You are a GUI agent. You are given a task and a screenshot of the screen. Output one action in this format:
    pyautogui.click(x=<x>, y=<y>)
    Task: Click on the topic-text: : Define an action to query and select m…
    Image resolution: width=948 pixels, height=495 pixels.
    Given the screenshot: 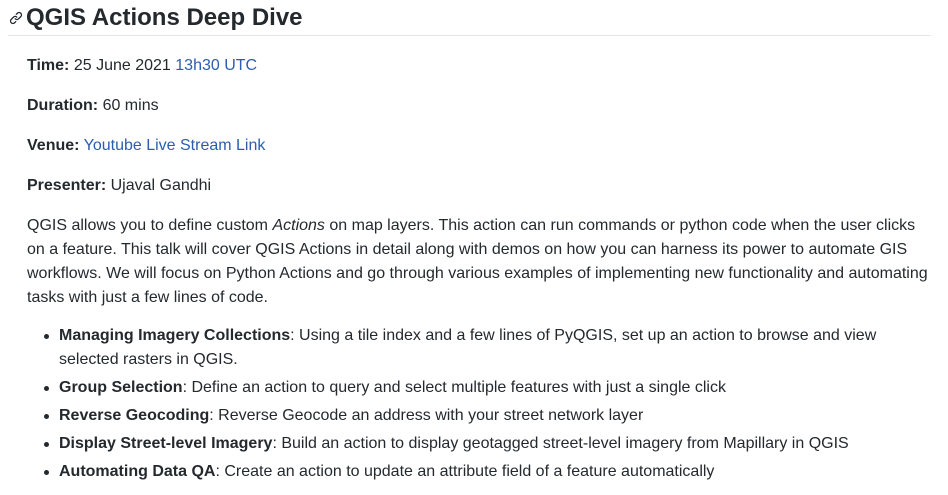 What is the action you would take?
    pyautogui.click(x=454, y=387)
    